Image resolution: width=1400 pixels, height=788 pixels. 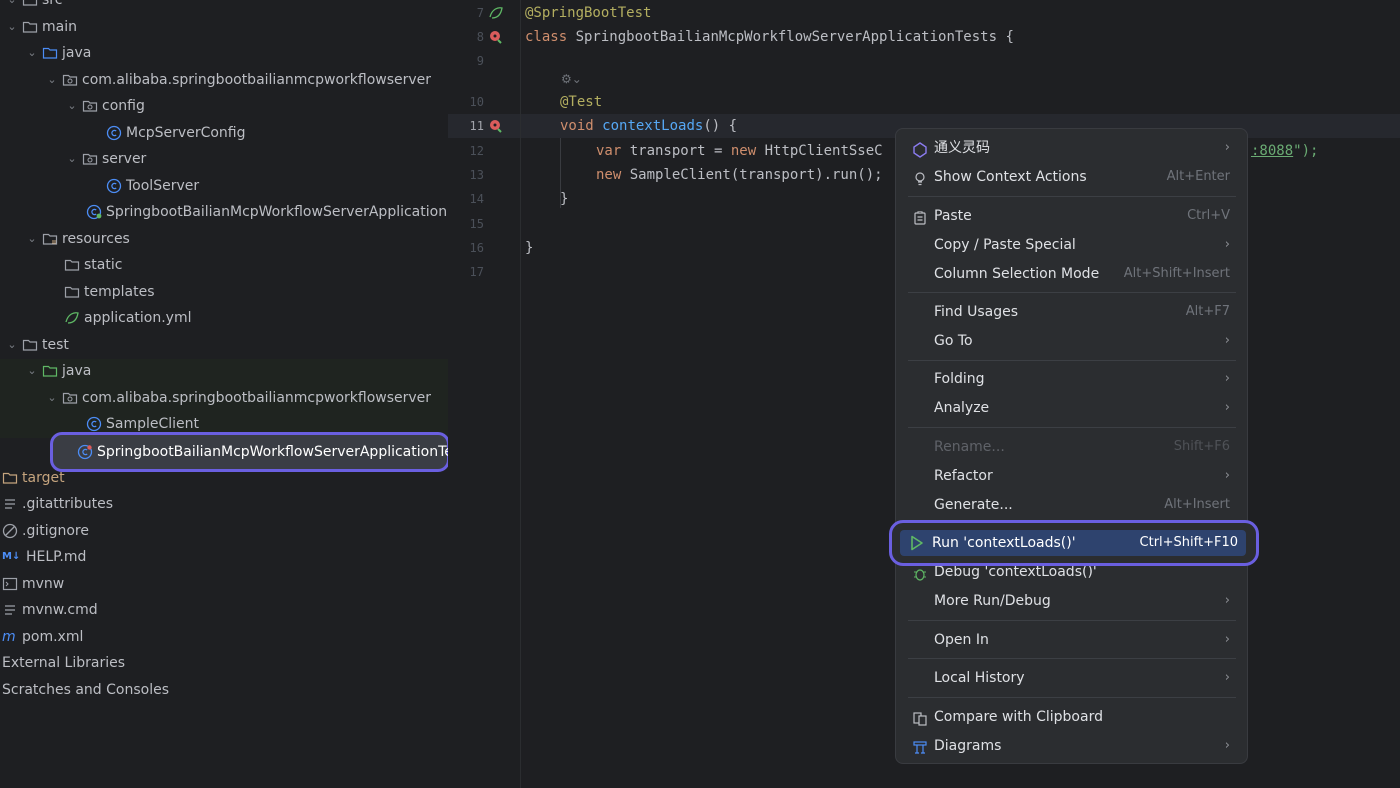 I want to click on debug-icon, so click(x=920, y=572).